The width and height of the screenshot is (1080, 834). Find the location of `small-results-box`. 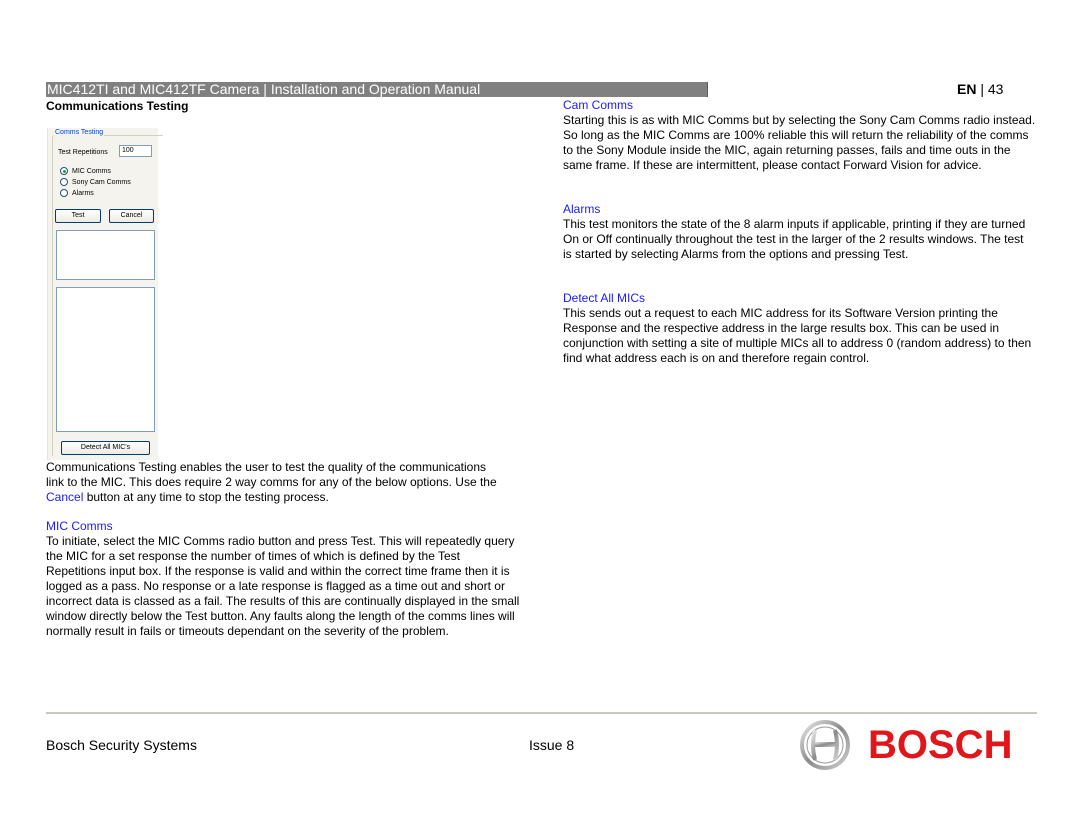

small-results-box is located at coordinates (105, 255).